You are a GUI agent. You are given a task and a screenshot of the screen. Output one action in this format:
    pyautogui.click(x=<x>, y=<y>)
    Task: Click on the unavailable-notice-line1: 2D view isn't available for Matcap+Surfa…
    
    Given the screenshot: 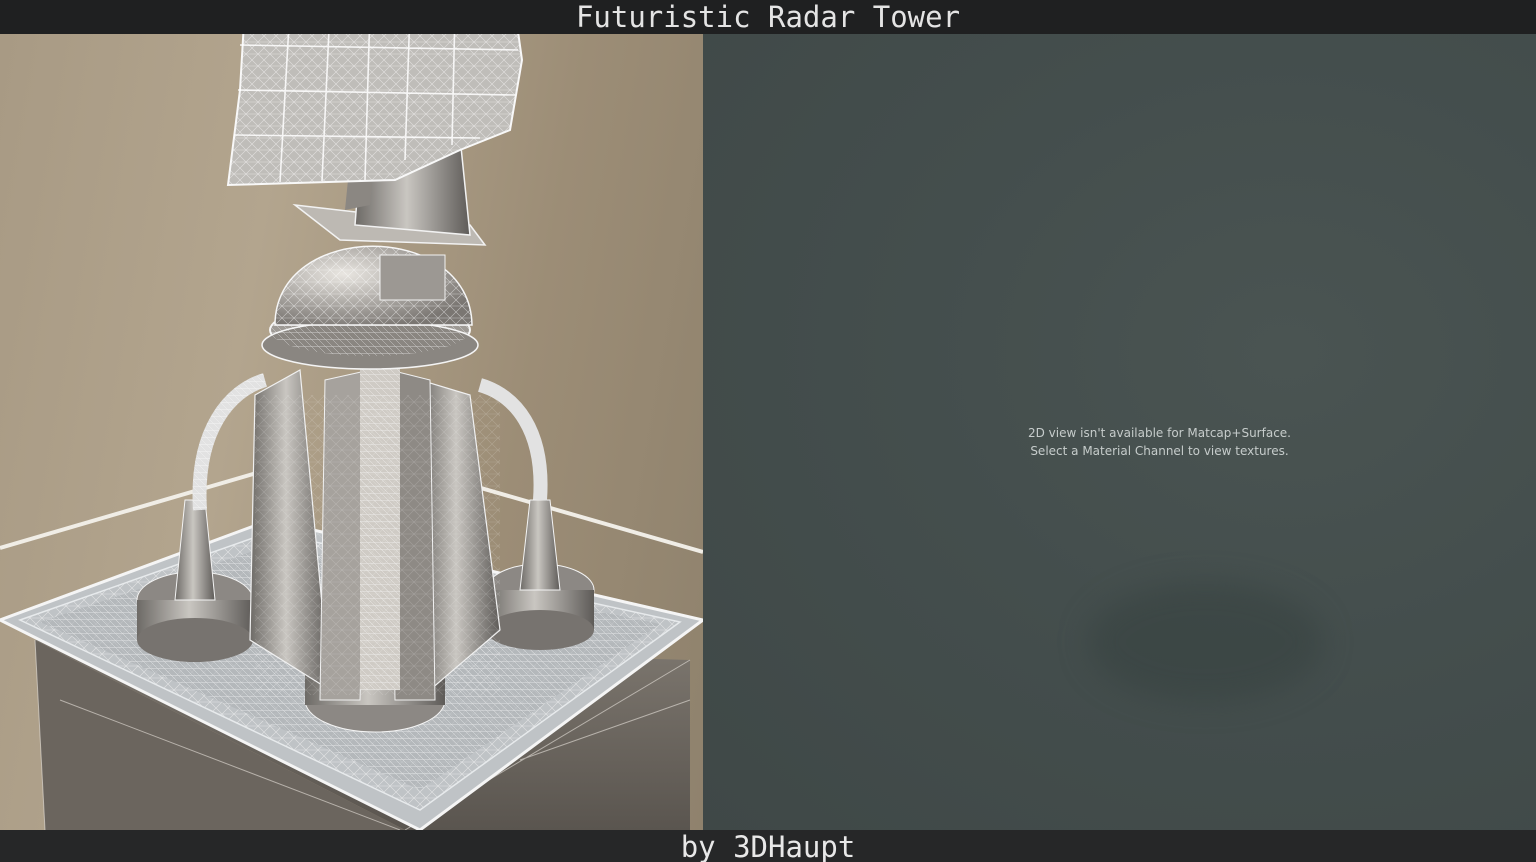 What is the action you would take?
    pyautogui.click(x=1159, y=433)
    